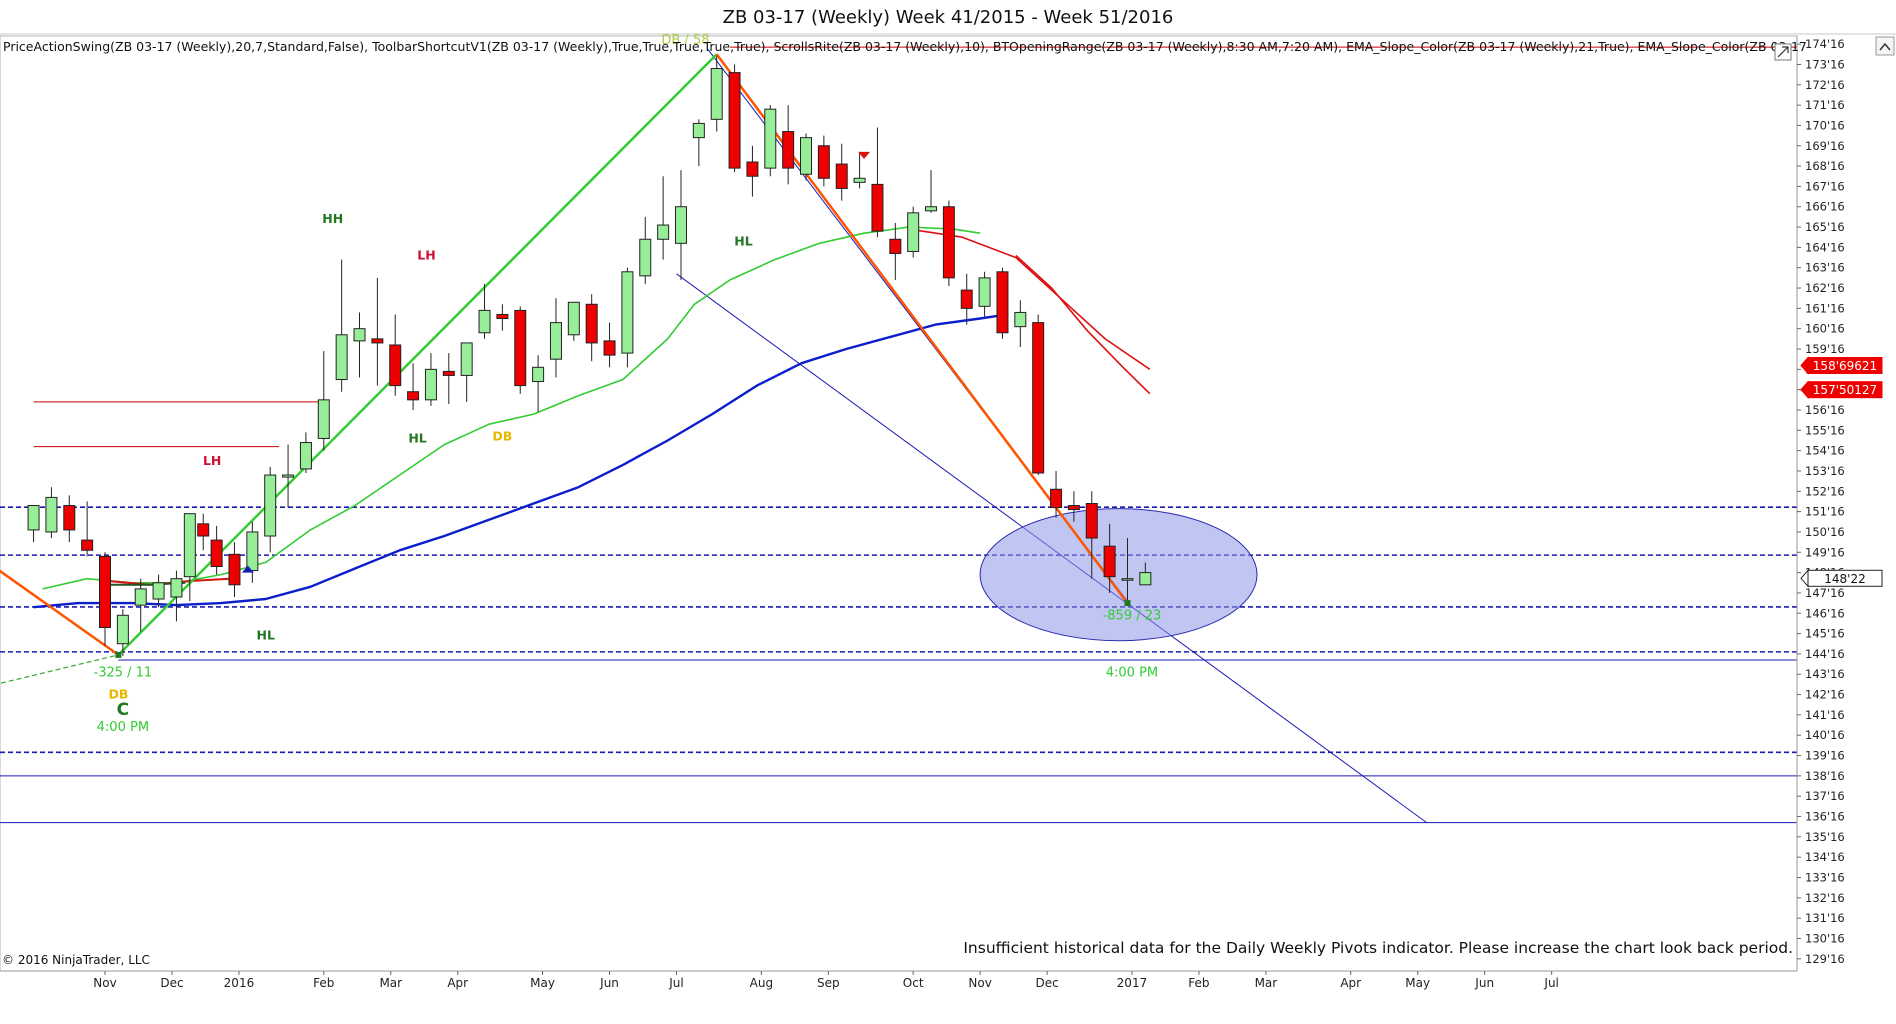  I want to click on swing-point-marker, so click(1127, 603).